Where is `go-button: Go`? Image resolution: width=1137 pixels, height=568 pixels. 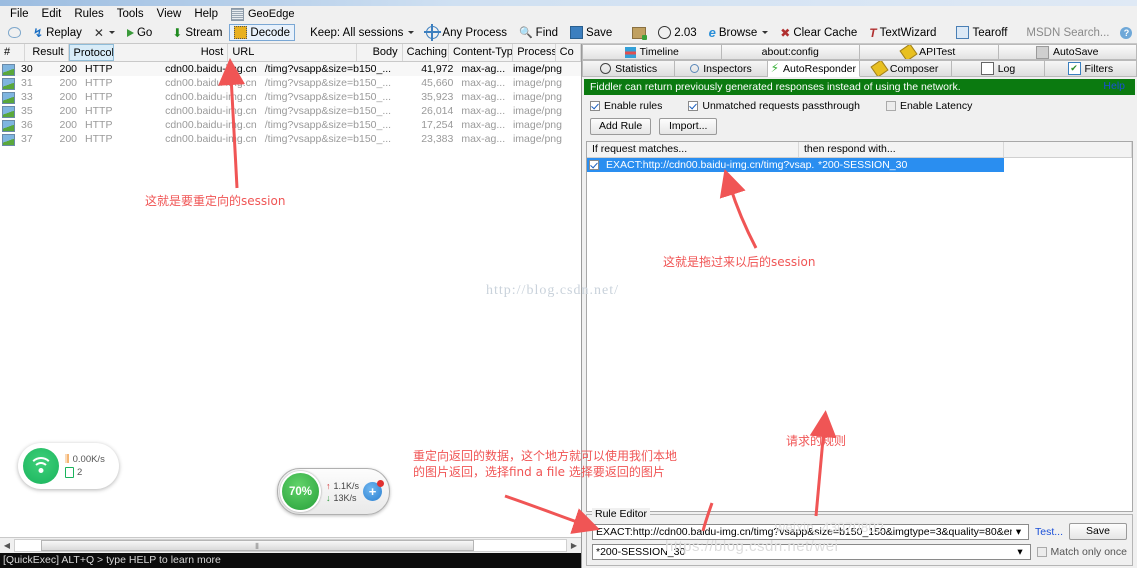
go-button: Go is located at coordinates (139, 33).